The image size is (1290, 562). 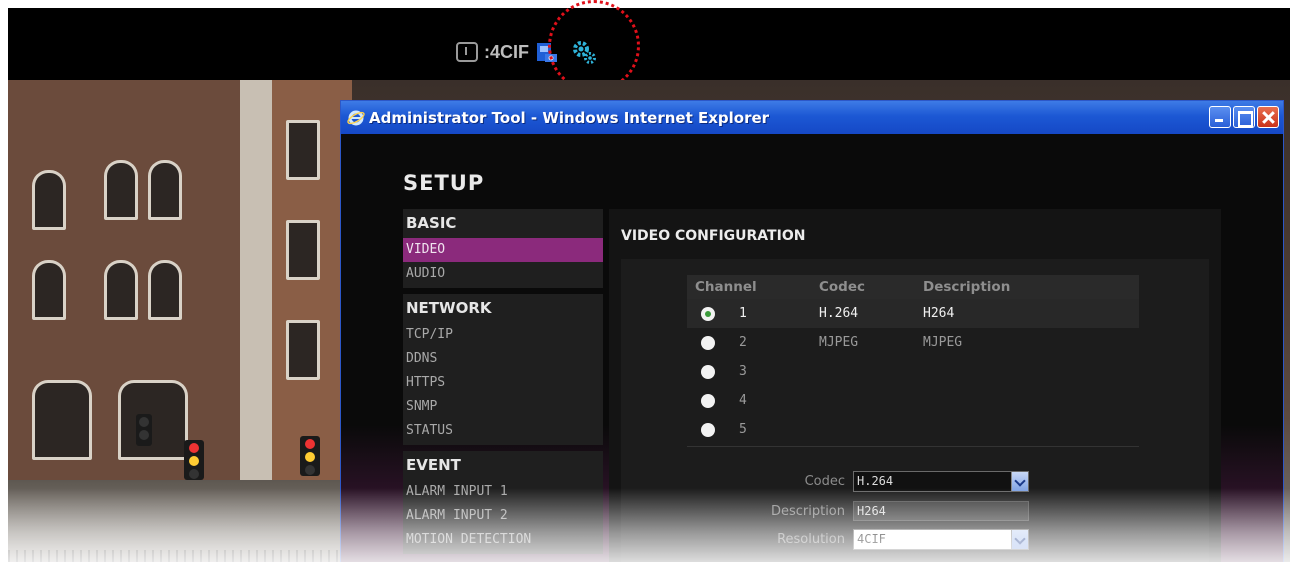 What do you see at coordinates (594, 46) in the screenshot?
I see `highlight-circle` at bounding box center [594, 46].